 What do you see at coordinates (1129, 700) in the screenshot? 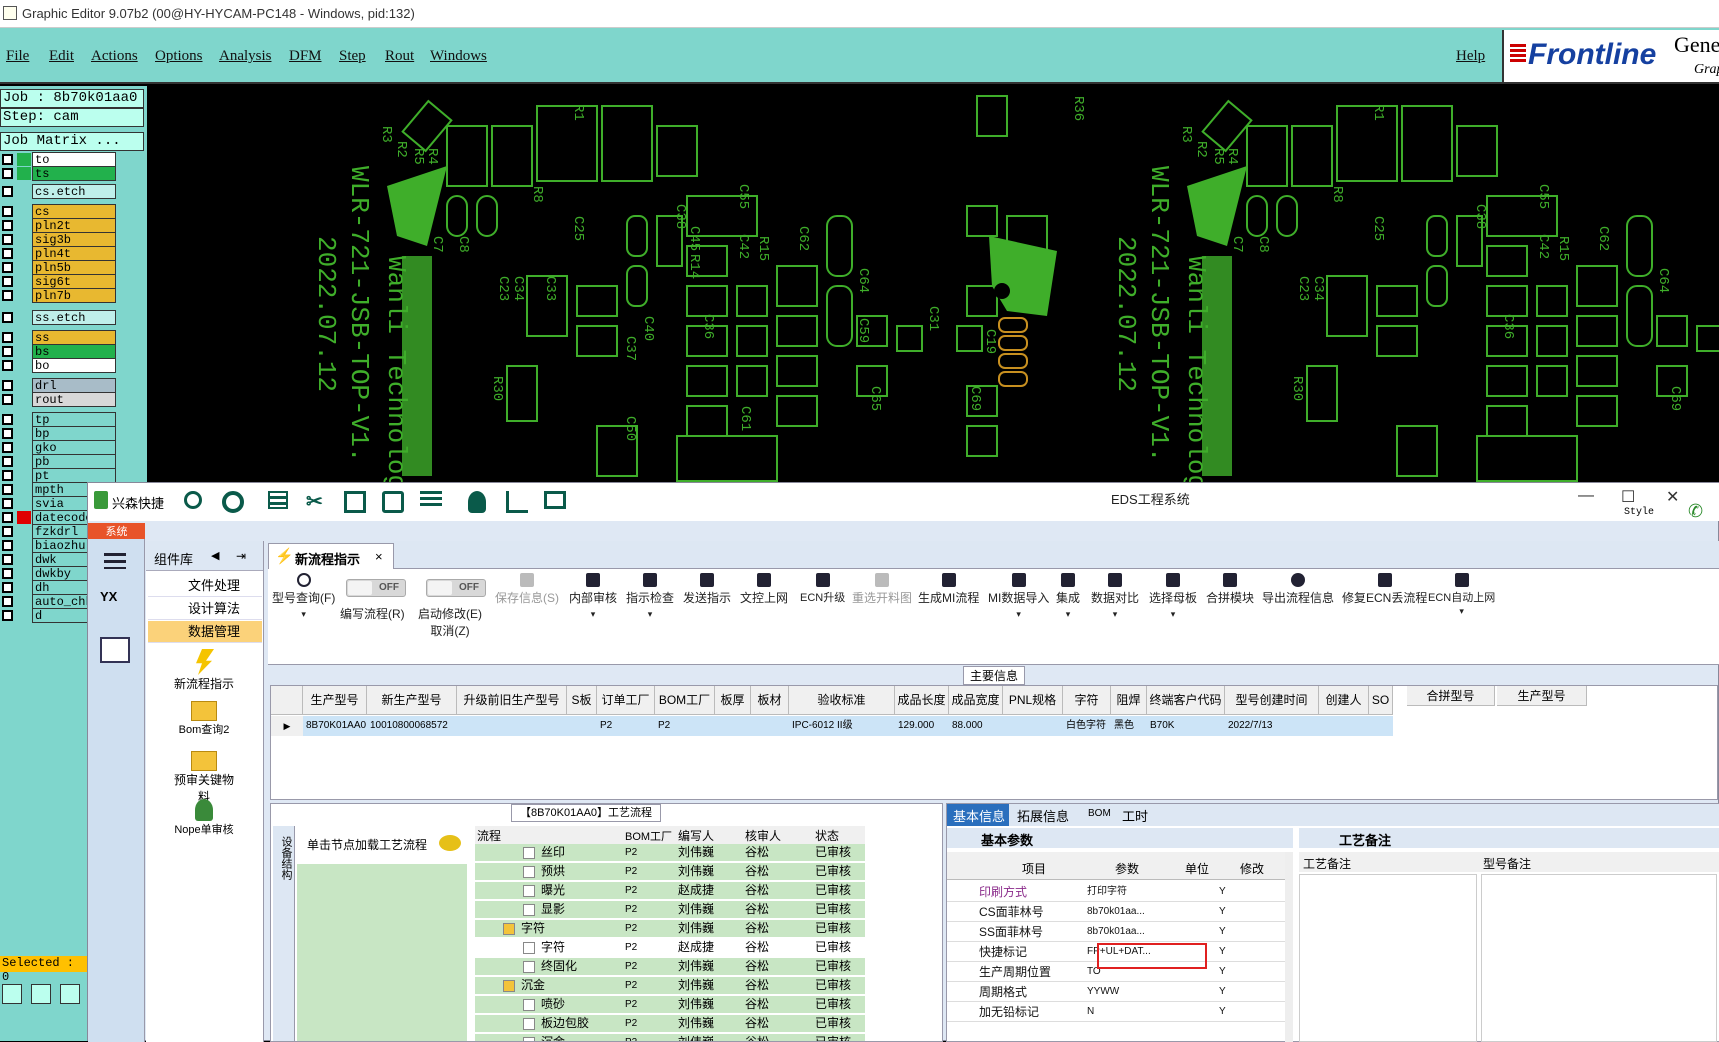
I see `grid-col-header: 阻焊` at bounding box center [1129, 700].